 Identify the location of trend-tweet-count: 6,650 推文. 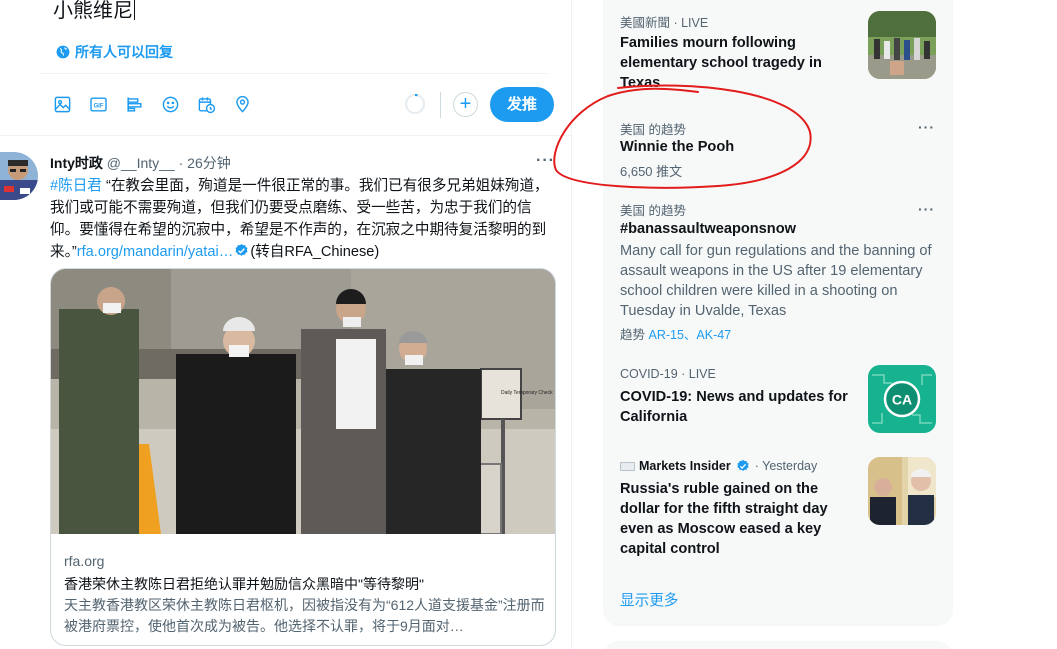
(651, 171).